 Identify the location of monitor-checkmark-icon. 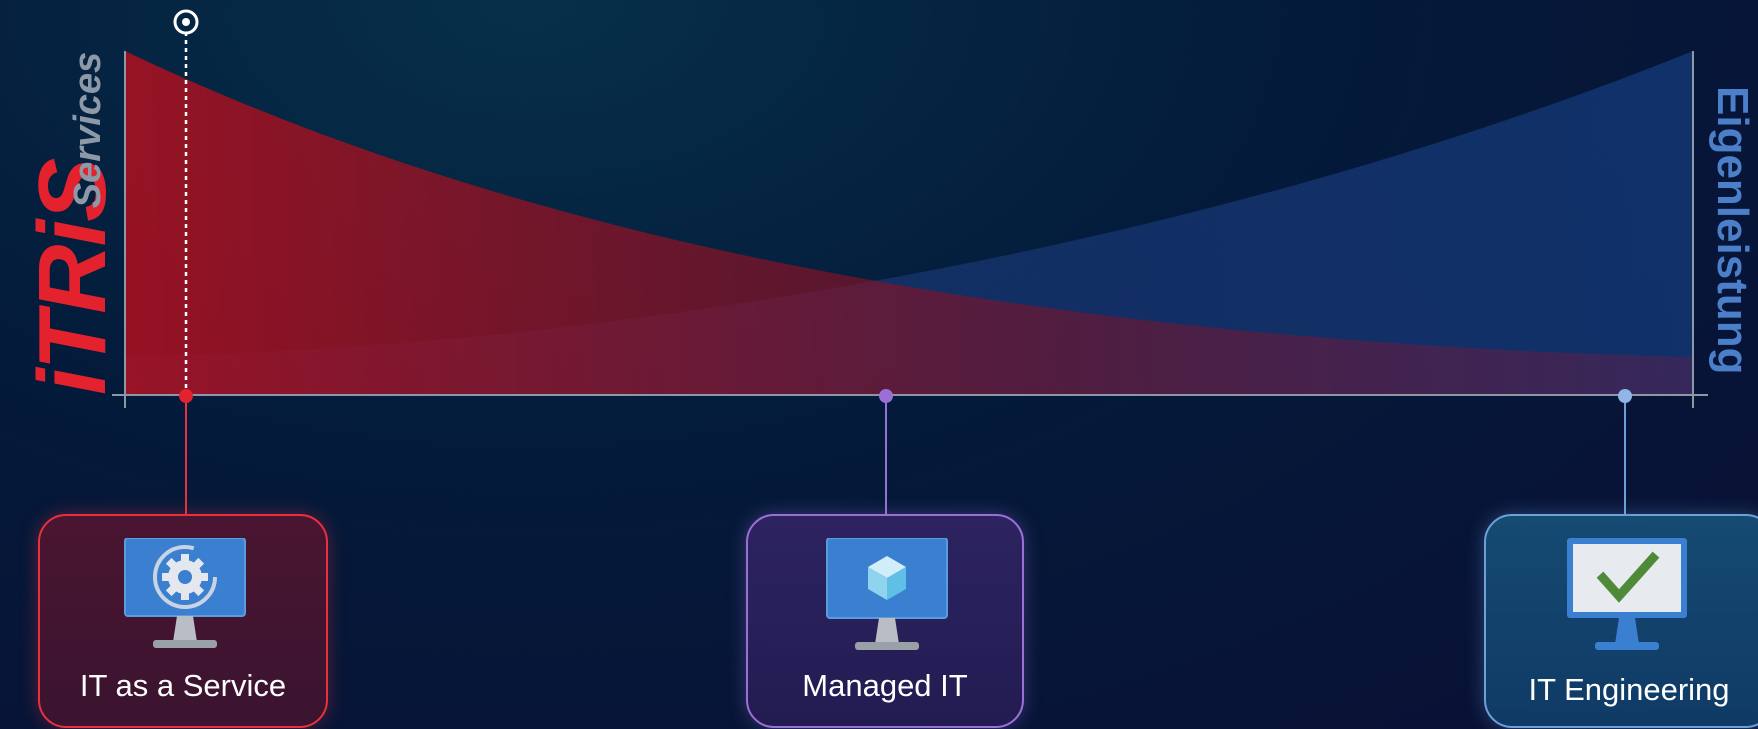
(1627, 594).